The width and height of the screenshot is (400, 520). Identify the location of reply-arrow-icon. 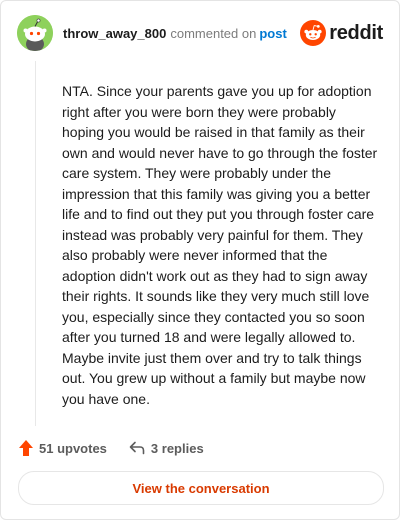
(137, 448).